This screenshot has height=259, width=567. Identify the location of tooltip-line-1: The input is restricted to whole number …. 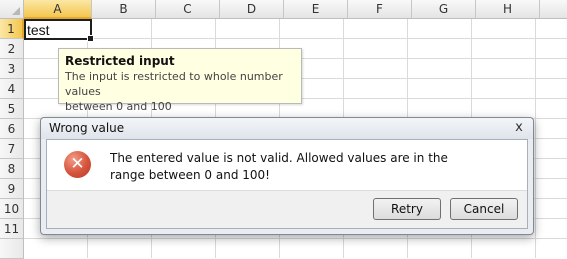
(174, 84).